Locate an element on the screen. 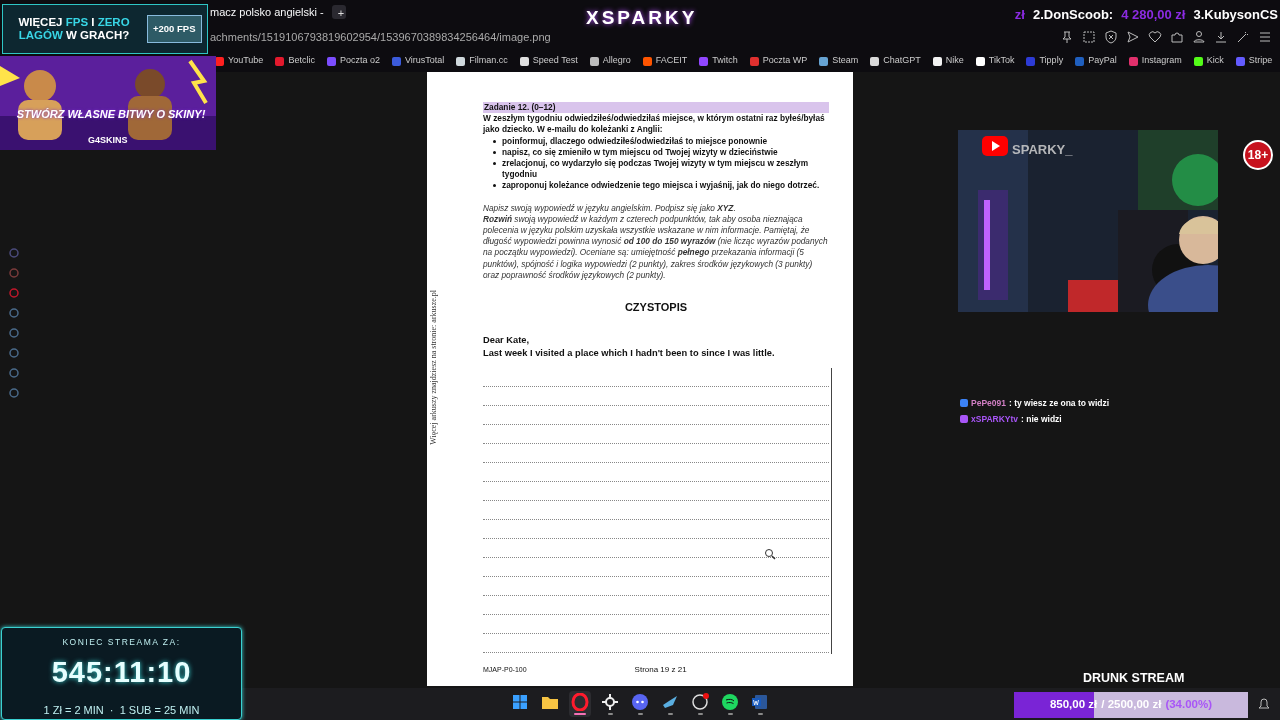  new-tab-button: + is located at coordinates (338, 12).